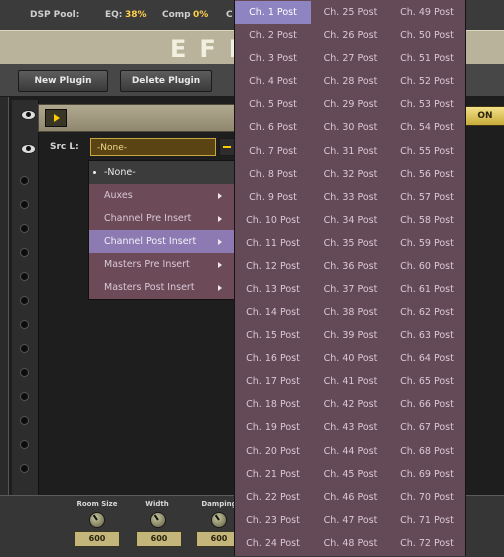 Image resolution: width=504 pixels, height=557 pixels. Describe the element at coordinates (350, 312) in the screenshot. I see `submenu-item-channel-post: Ch. 38 Post` at that location.